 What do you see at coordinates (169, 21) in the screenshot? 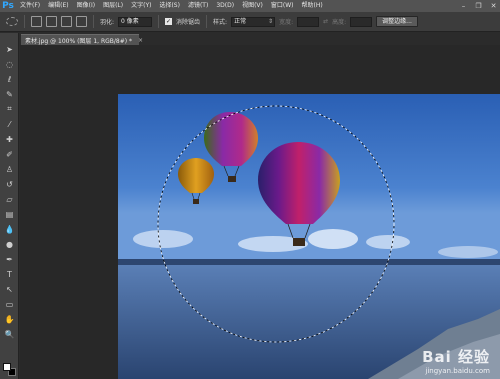
I see `antialias-checkbox: ✓` at bounding box center [169, 21].